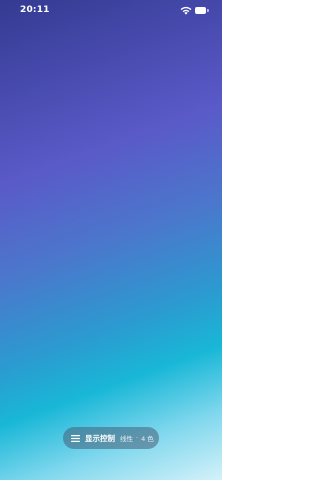  Describe the element at coordinates (202, 10) in the screenshot. I see `battery-icon` at that location.